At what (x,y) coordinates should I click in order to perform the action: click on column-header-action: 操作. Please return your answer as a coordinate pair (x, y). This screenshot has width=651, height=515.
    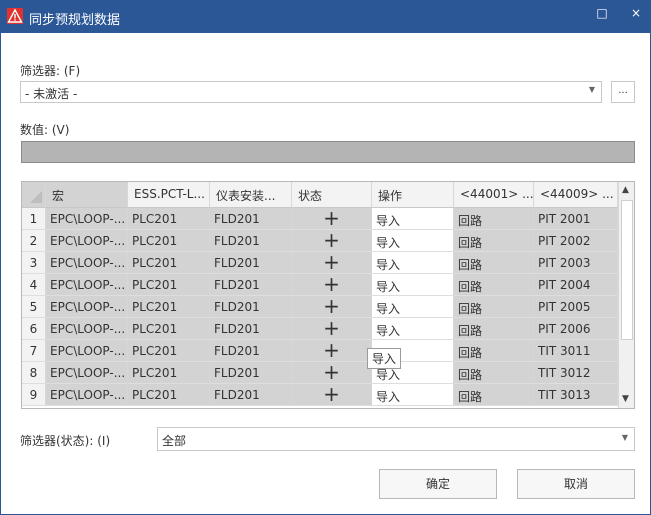
    Looking at the image, I should click on (413, 195).